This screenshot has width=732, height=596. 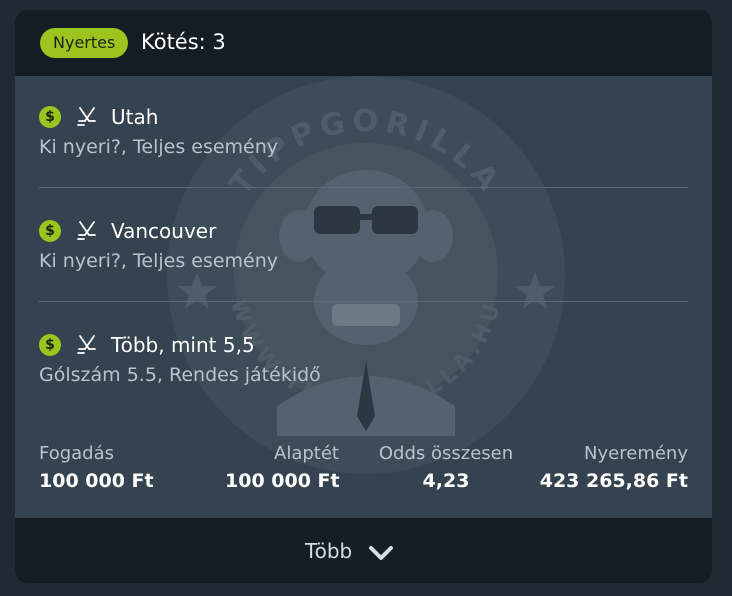 I want to click on selection-name: Több, mint 5,5, so click(x=183, y=345).